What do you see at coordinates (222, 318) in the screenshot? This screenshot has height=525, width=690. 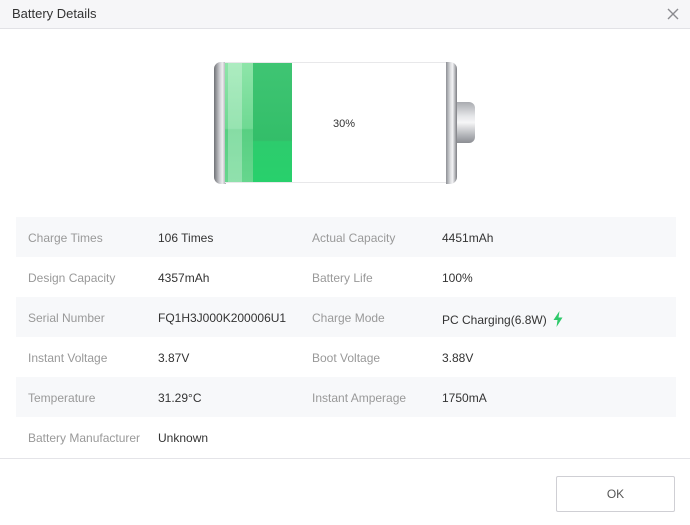 I see `serial-number-value: FQ1H3J000K200006U1` at bounding box center [222, 318].